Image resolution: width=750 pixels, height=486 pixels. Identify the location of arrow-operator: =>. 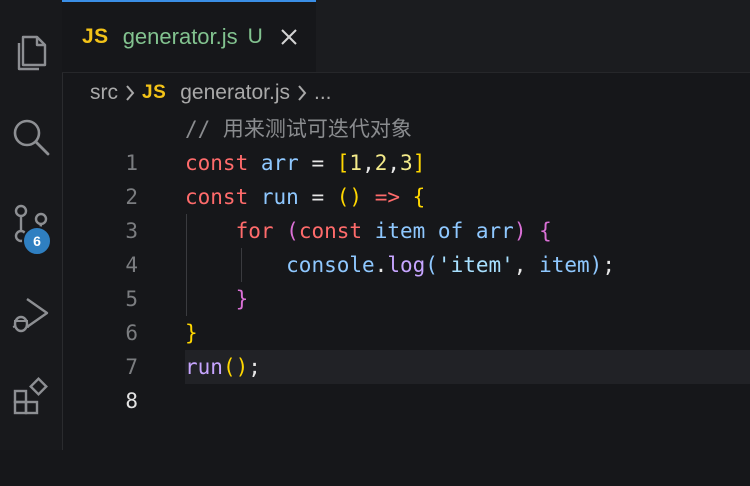
(387, 197).